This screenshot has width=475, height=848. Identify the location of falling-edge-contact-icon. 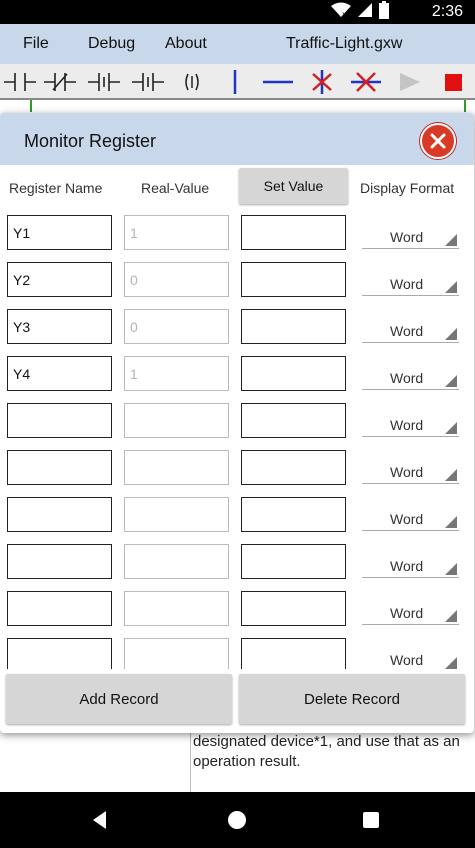
(148, 82).